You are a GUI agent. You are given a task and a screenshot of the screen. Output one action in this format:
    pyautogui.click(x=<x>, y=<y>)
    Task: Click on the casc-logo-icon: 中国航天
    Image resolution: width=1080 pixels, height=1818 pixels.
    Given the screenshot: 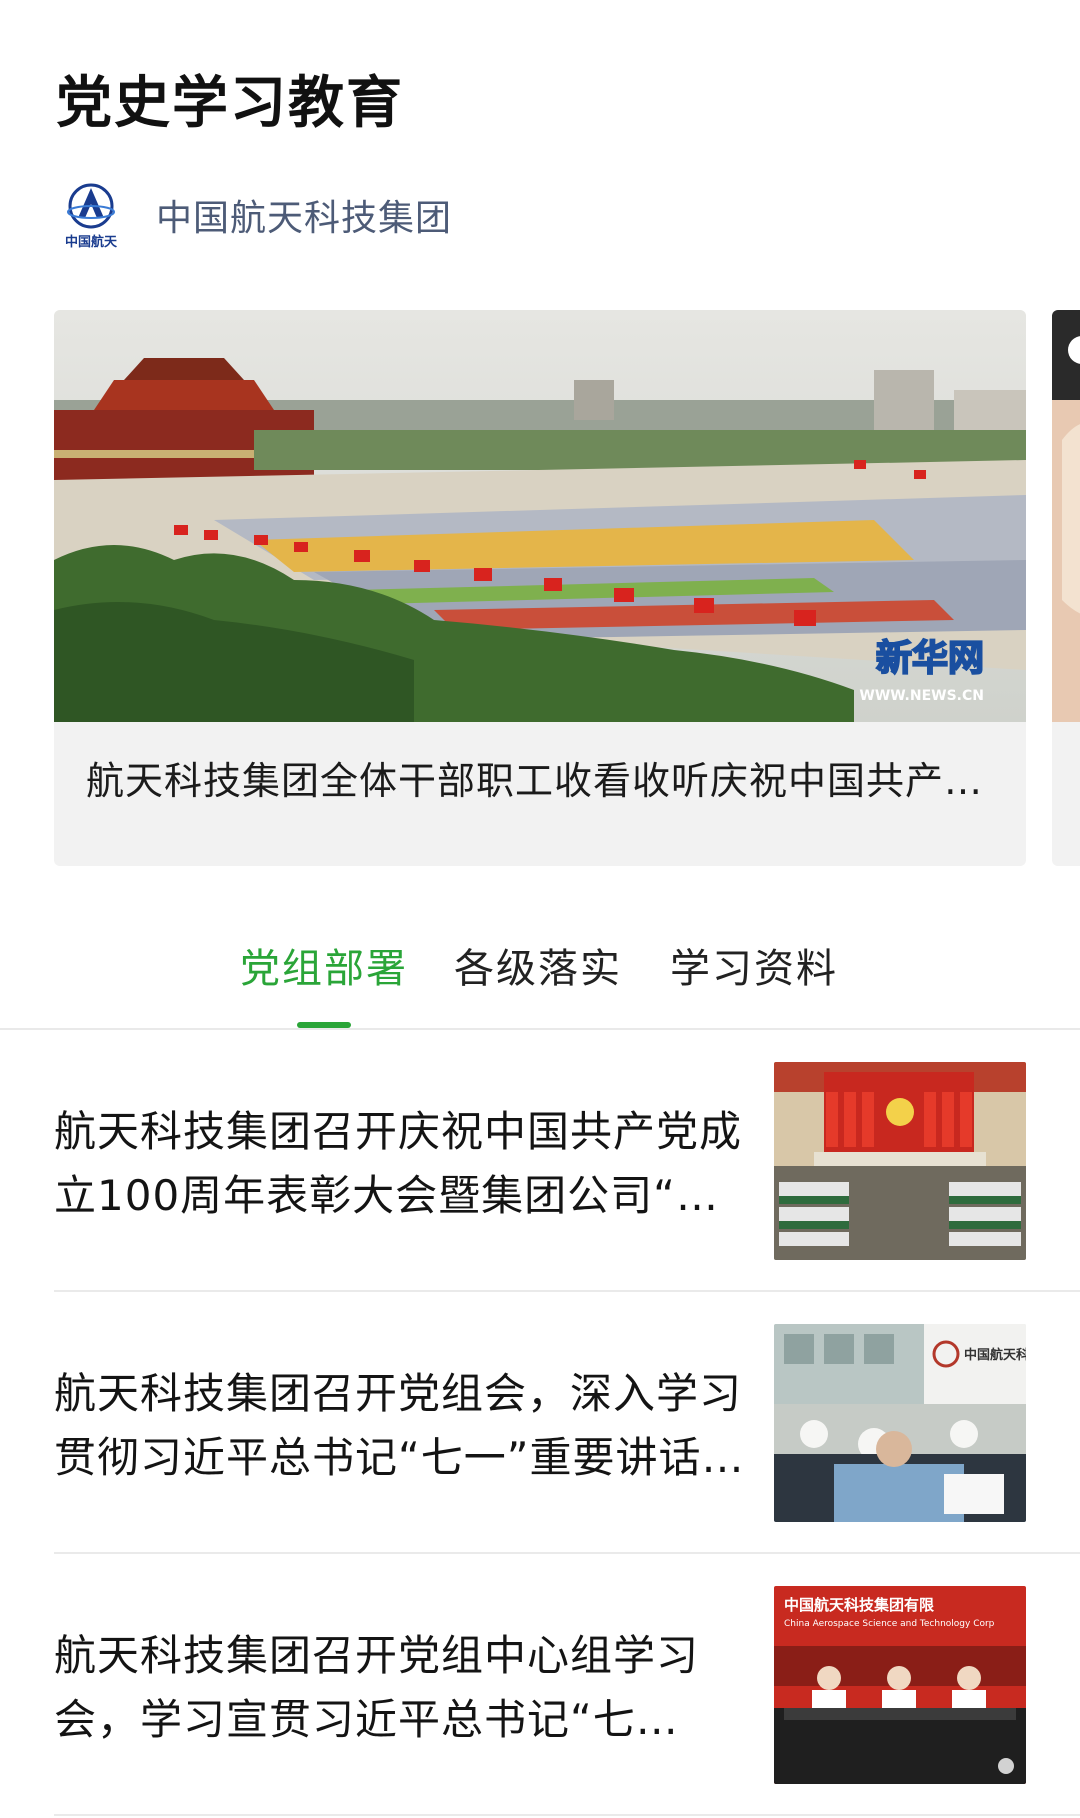 What is the action you would take?
    pyautogui.click(x=91, y=216)
    